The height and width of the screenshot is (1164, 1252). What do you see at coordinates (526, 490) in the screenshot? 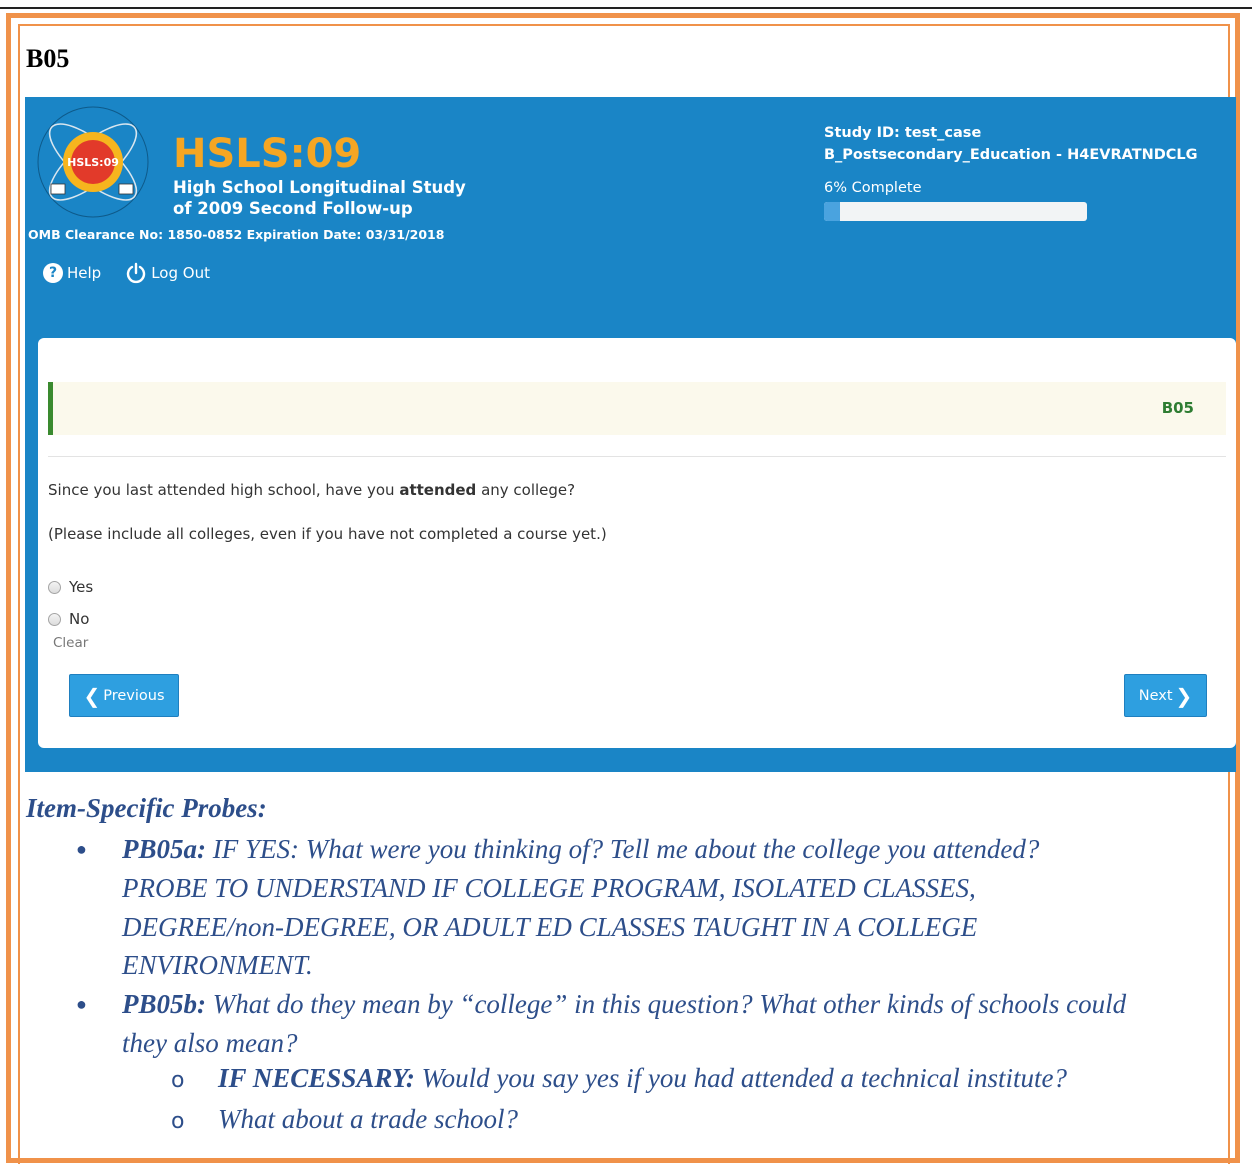
I see `question-text-after: any college?` at bounding box center [526, 490].